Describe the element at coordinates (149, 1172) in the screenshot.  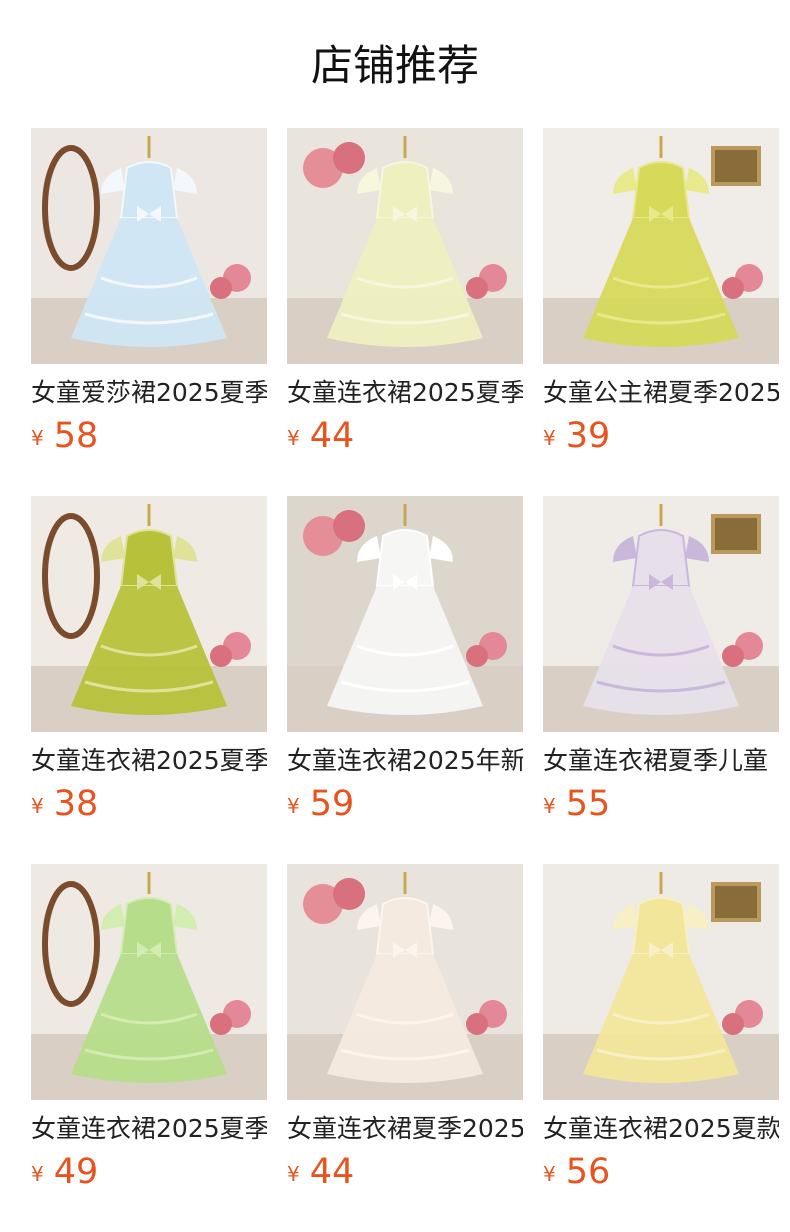
I see `product-price: ¥49` at that location.